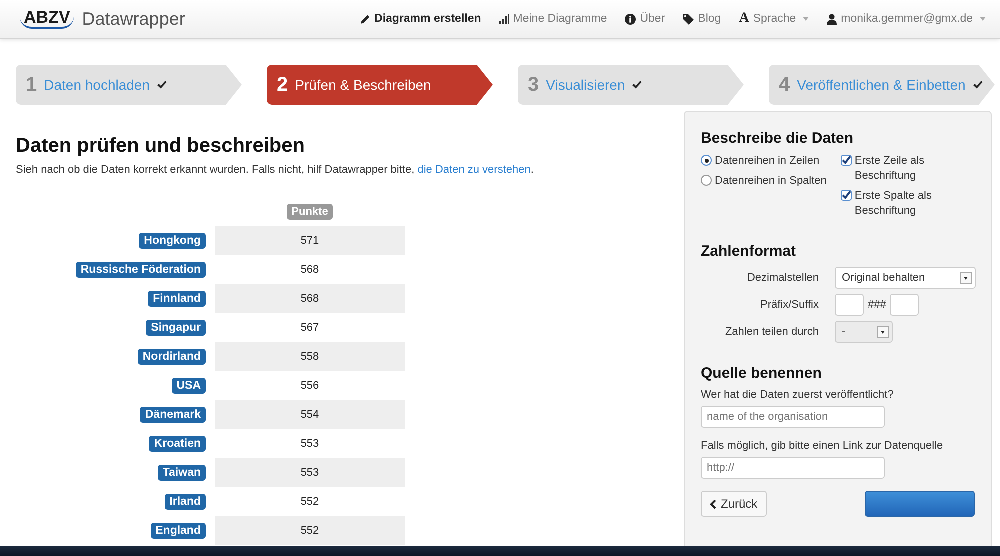  Describe the element at coordinates (905, 305) in the screenshot. I see `suffix-field` at that location.